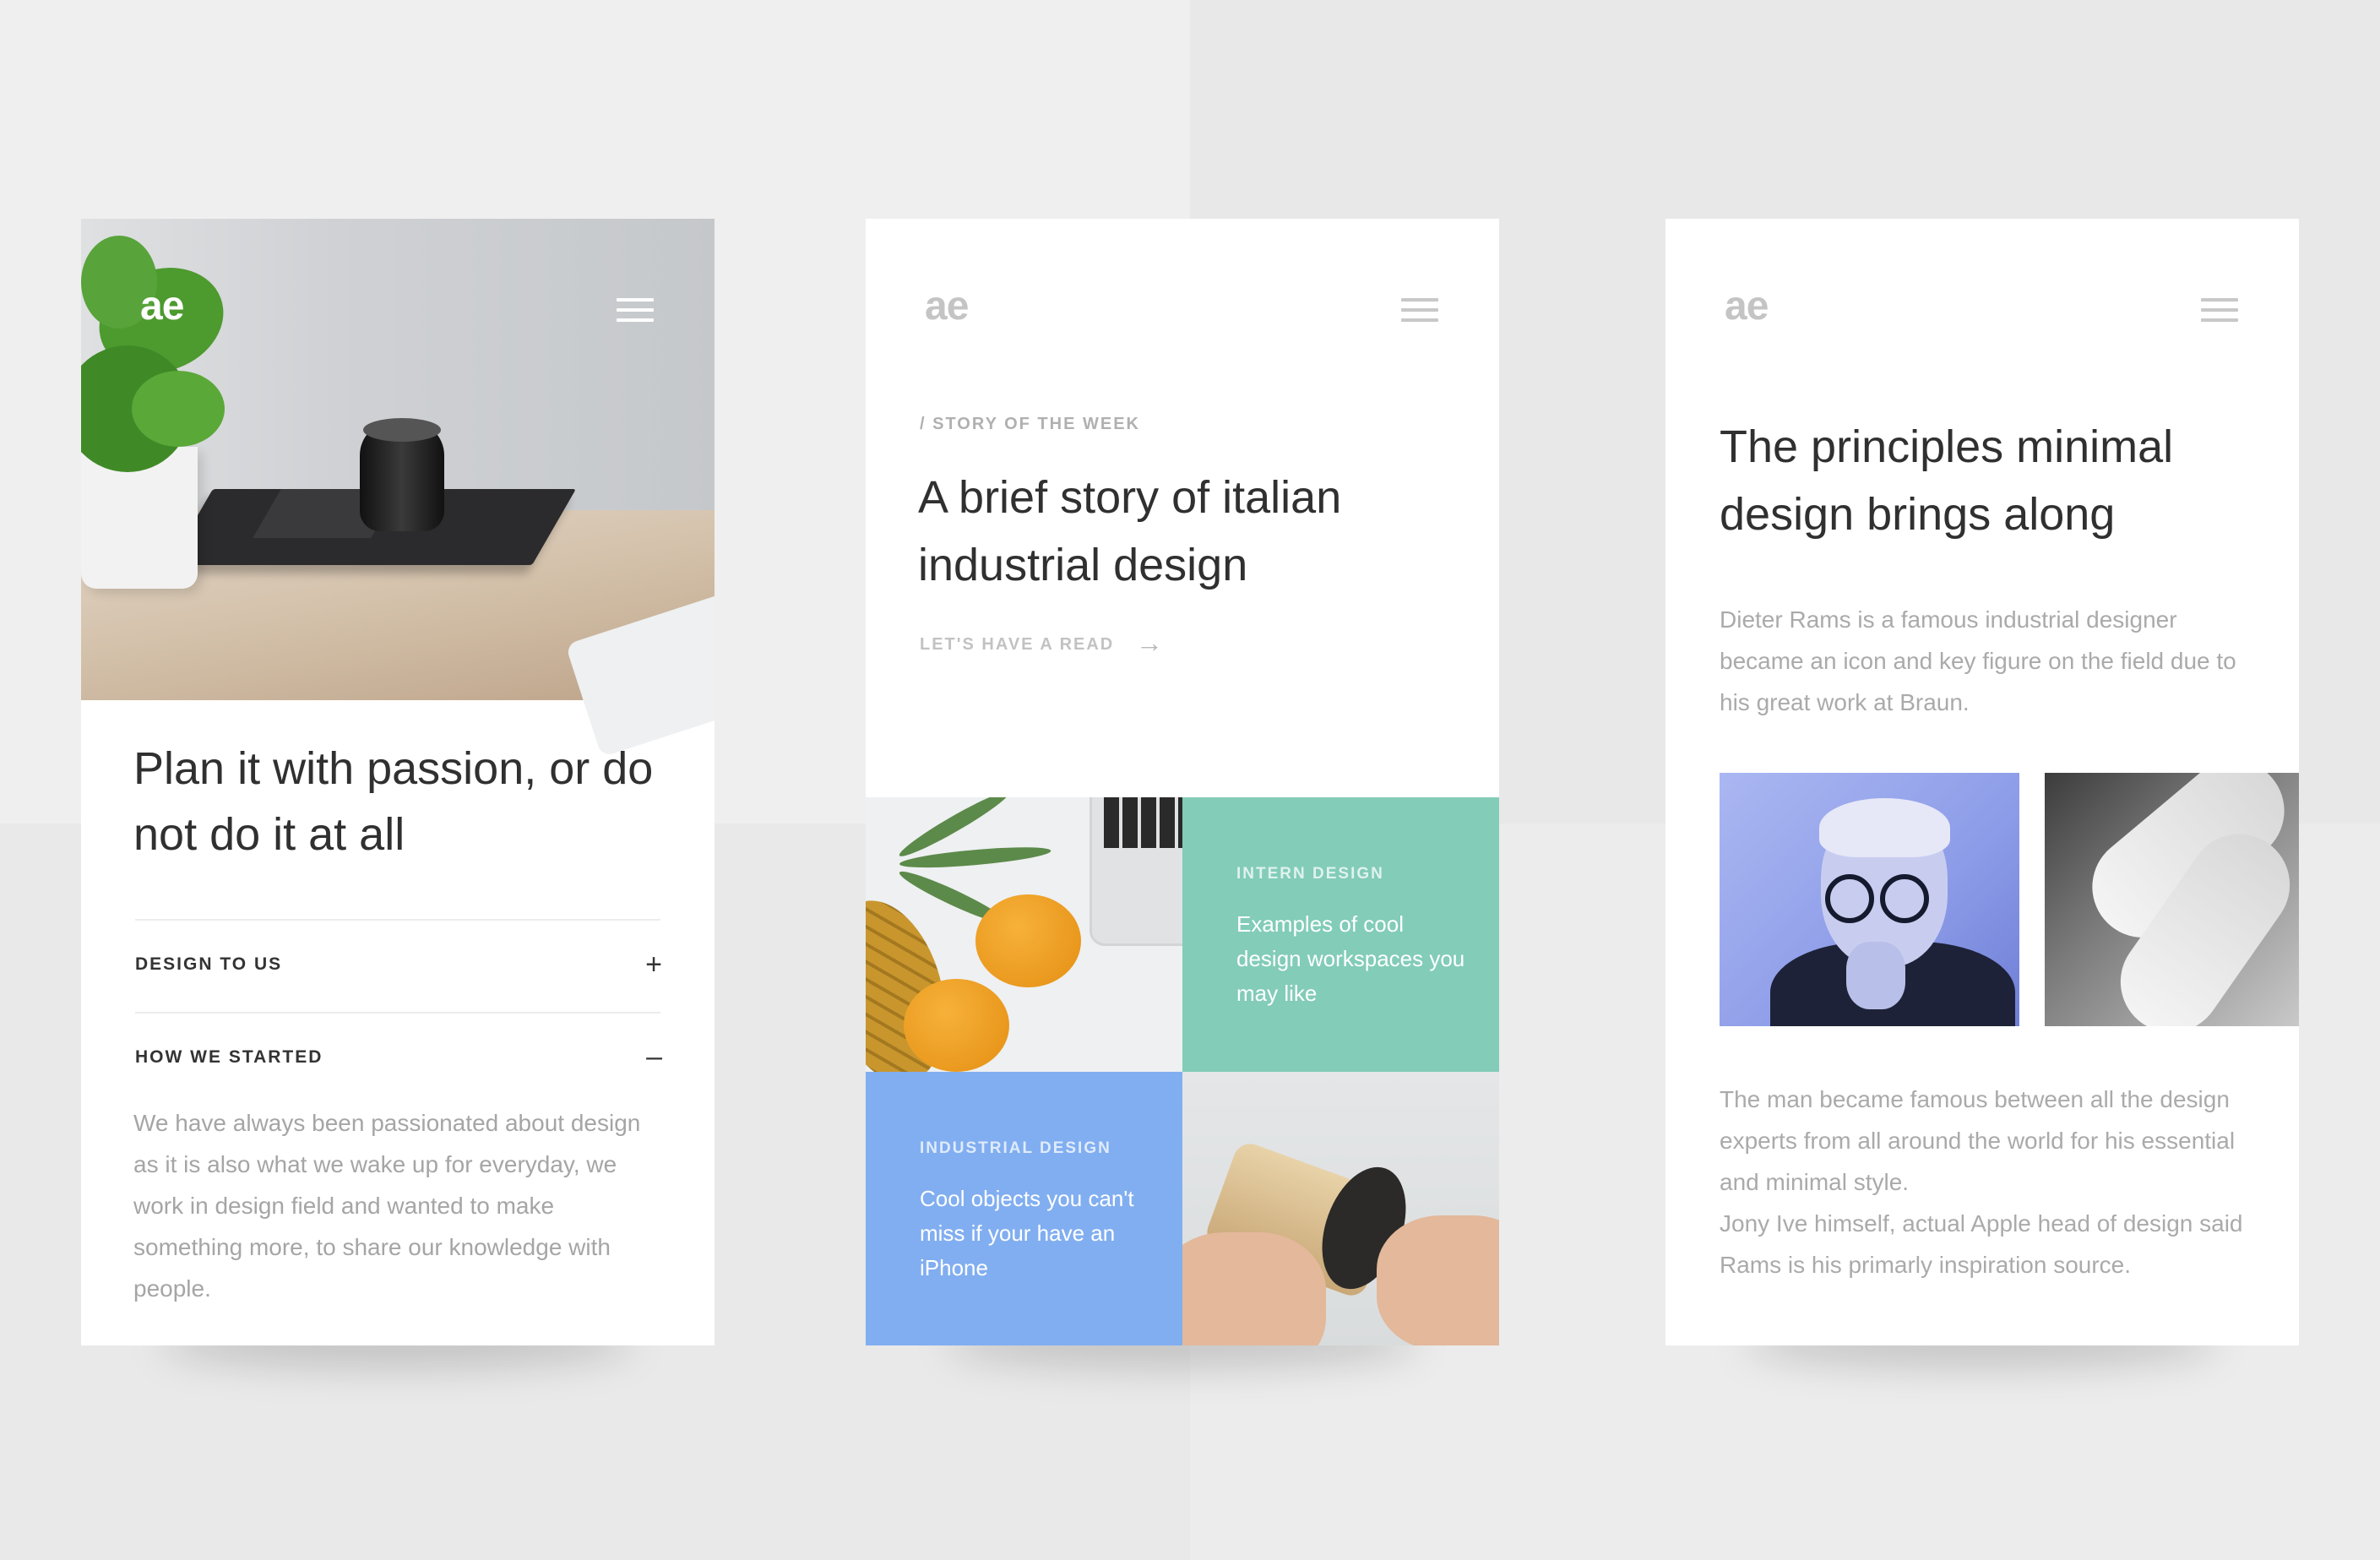 This screenshot has width=2380, height=1560. Describe the element at coordinates (1015, 1148) in the screenshot. I see `tile-kicker: INDUSTRIAL DESIGN` at that location.